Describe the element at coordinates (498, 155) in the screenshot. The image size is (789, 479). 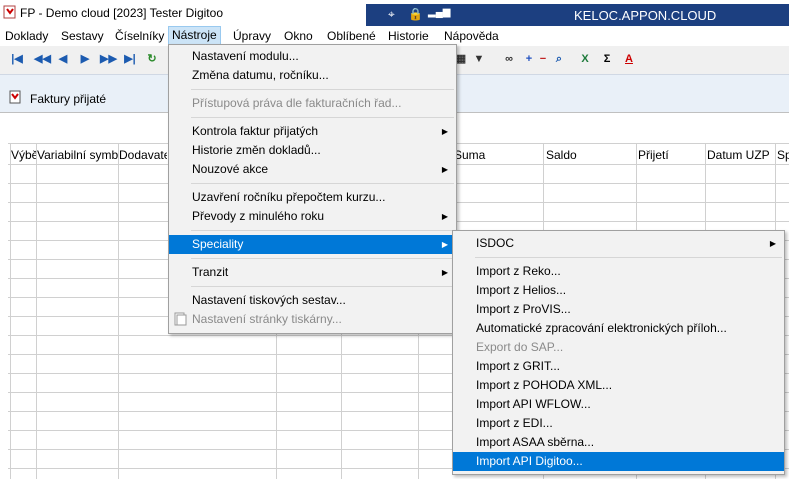
I see `column-header-suma: Suma` at that location.